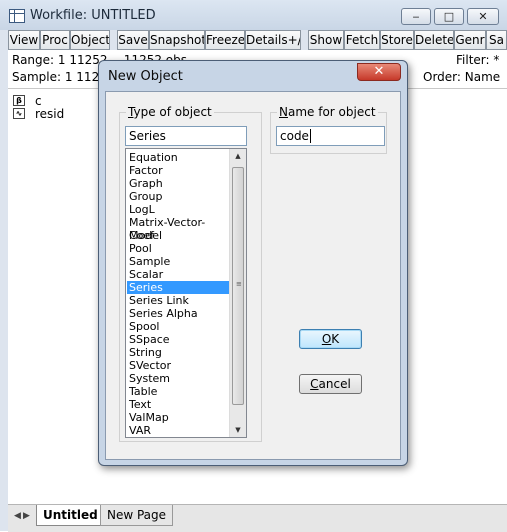 The image size is (507, 532). I want to click on tab-next-icon: ▶, so click(26, 516).